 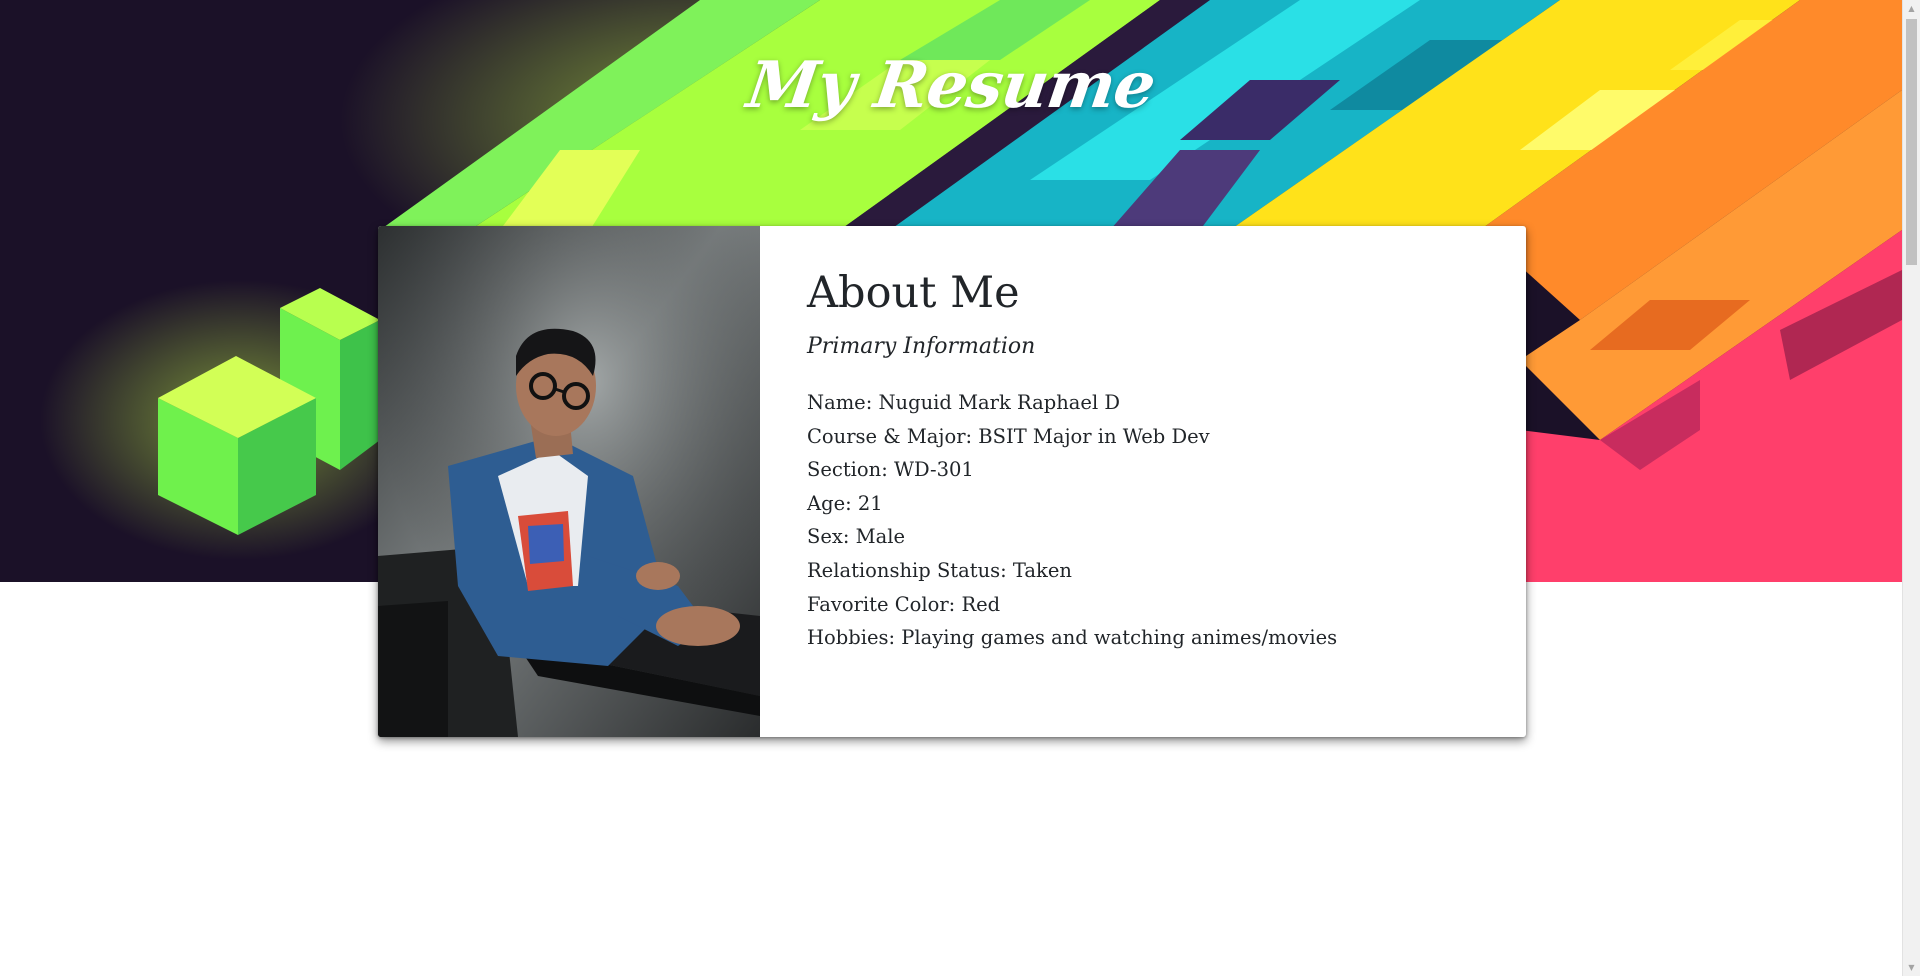 I want to click on info-item-favorite-color: Favorite Color: Red, so click(x=904, y=604).